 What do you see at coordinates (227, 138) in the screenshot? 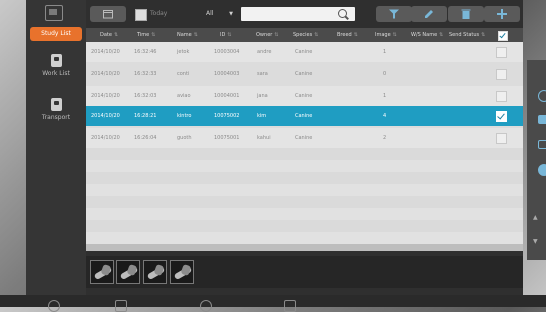
I see `cell-id: 10075001` at bounding box center [227, 138].